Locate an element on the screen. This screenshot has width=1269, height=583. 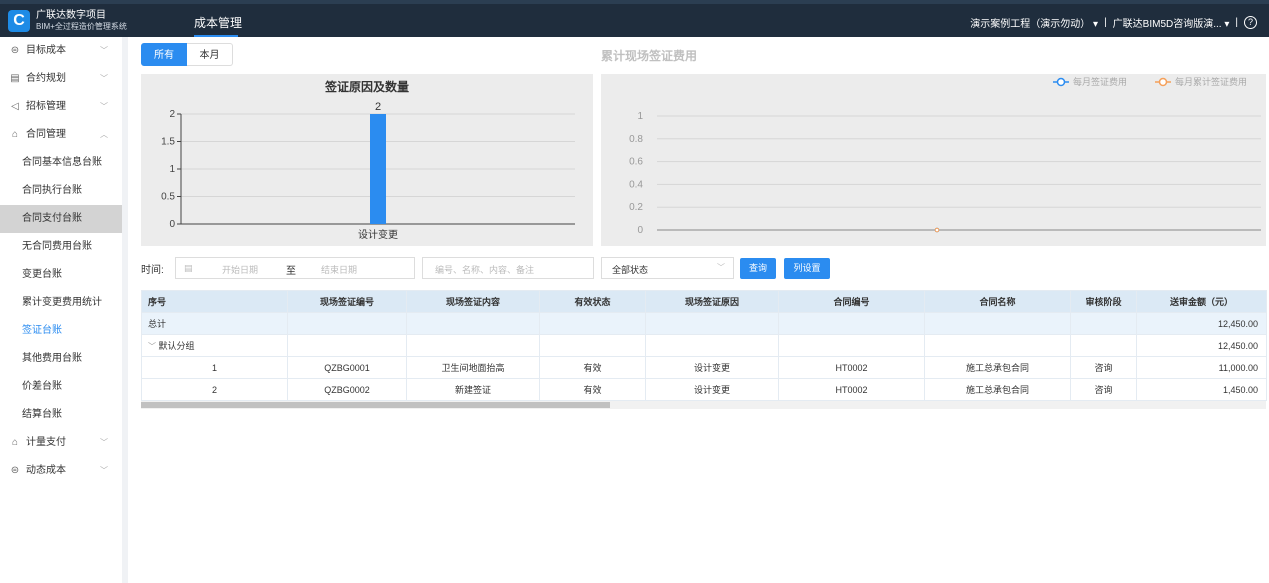
sidebar-item-14: ⌂ 计量支付 ﹀ is located at coordinates (61, 443).